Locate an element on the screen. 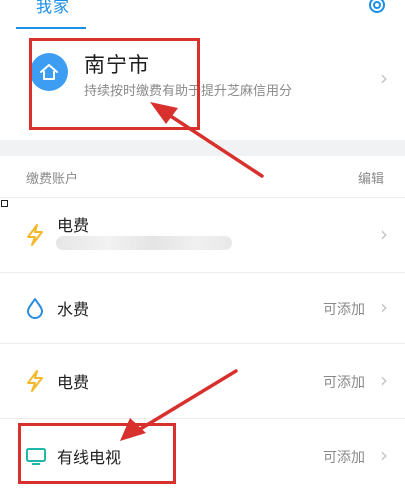  checkbox-marker is located at coordinates (4, 203).